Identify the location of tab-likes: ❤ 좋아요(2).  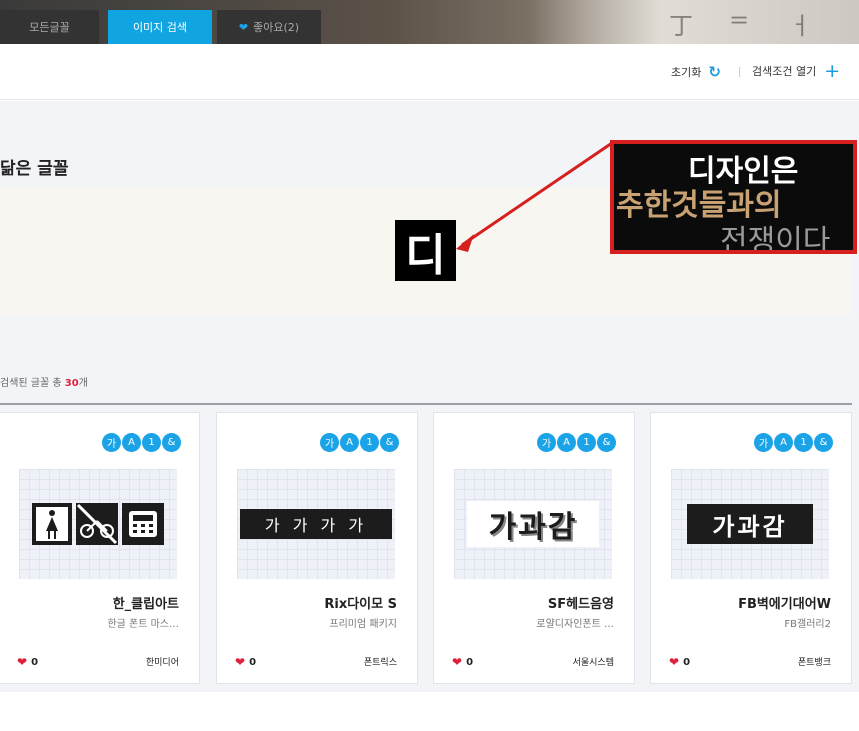
(269, 27).